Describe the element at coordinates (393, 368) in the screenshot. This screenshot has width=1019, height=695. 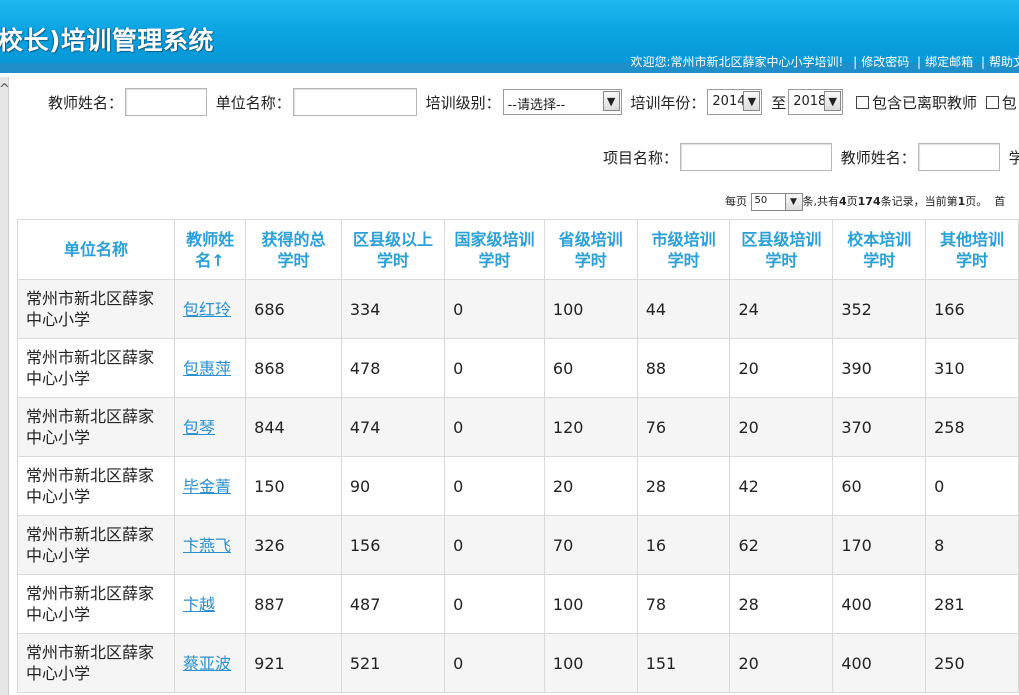
I see `cell-district-above: 478` at that location.